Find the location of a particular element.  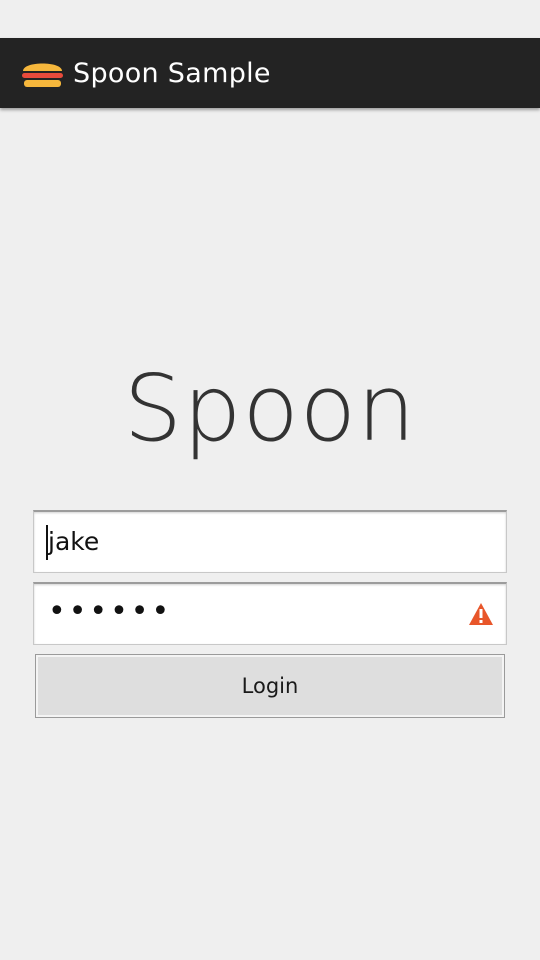

action-bar: Spoon Sample is located at coordinates (270, 73).